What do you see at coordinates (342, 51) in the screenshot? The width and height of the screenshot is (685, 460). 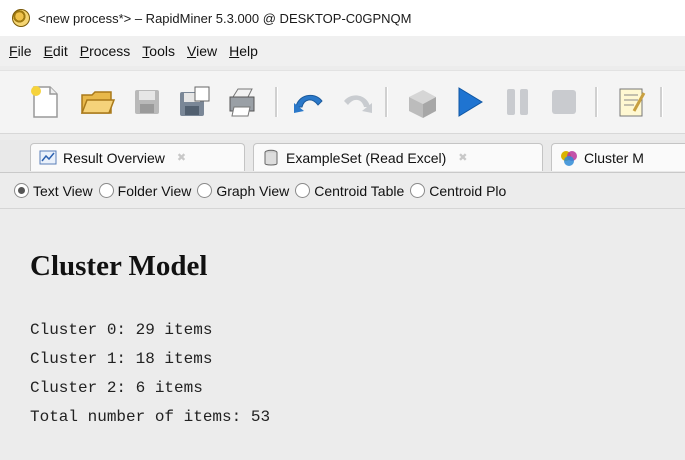 I see `menu-bar: File Edit Process Tools View Help` at bounding box center [342, 51].